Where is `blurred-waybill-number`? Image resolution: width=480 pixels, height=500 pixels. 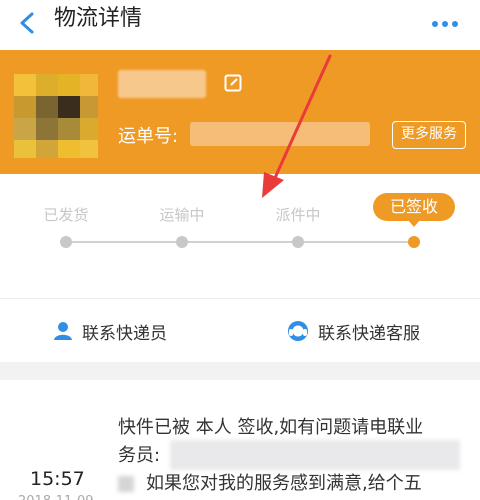
blurred-waybill-number is located at coordinates (280, 134).